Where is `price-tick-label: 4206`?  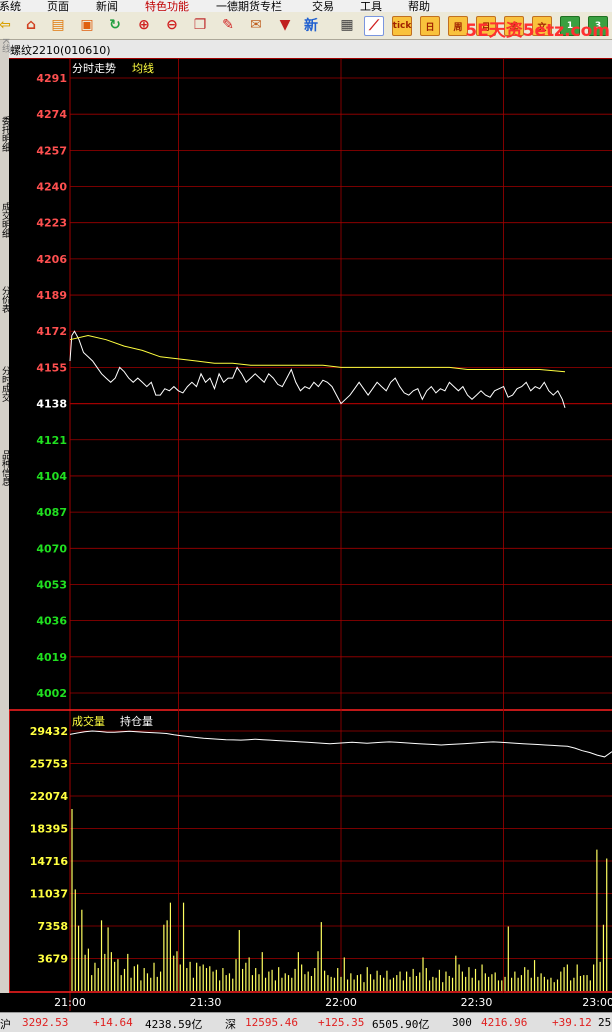
price-tick-label: 4206 is located at coordinates (51, 259).